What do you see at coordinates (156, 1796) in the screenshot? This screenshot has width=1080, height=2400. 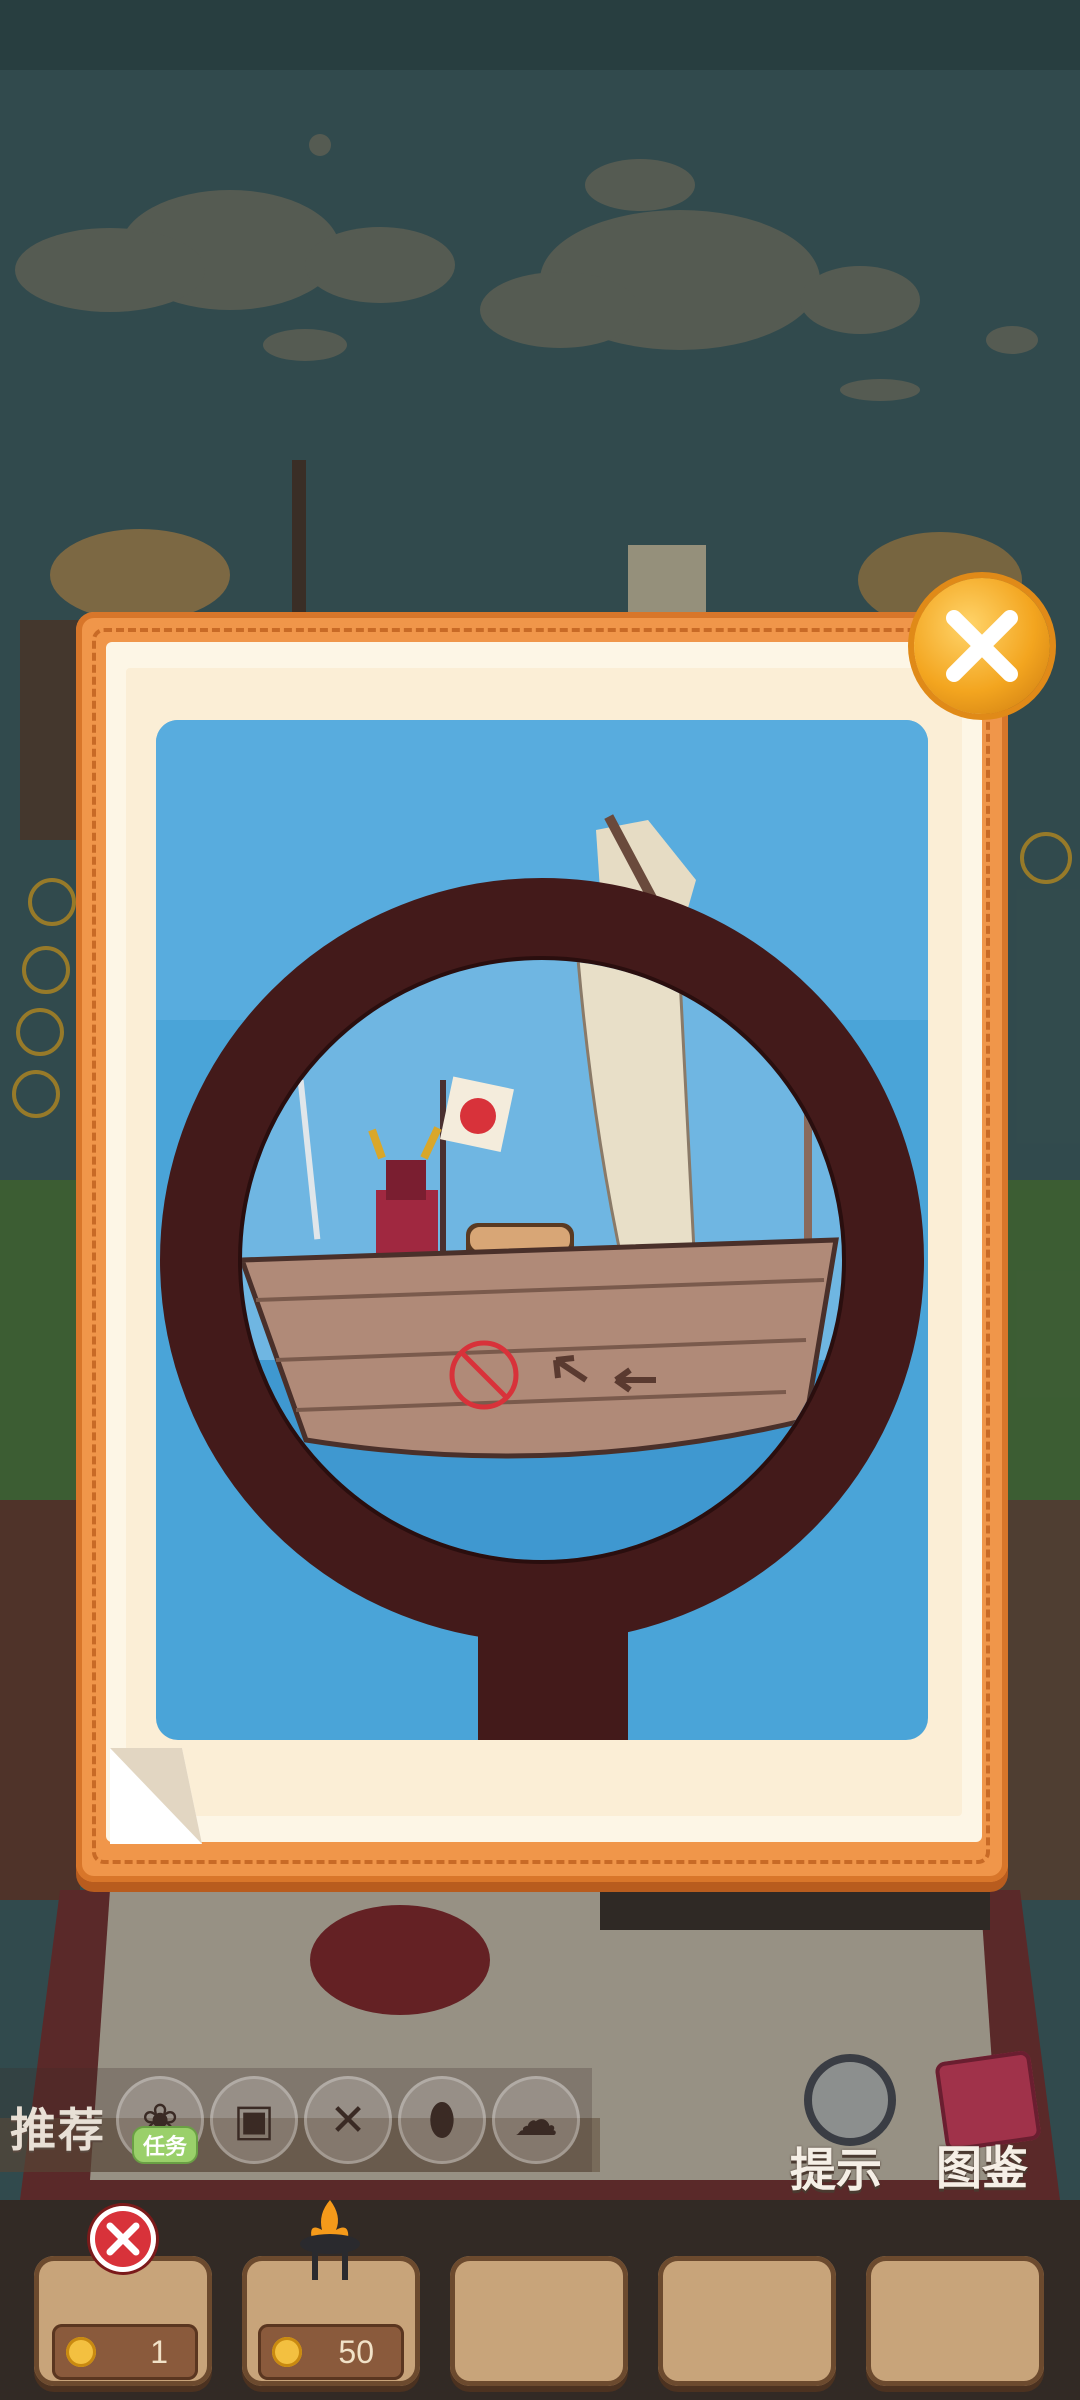 I see `paper-fold-corner` at bounding box center [156, 1796].